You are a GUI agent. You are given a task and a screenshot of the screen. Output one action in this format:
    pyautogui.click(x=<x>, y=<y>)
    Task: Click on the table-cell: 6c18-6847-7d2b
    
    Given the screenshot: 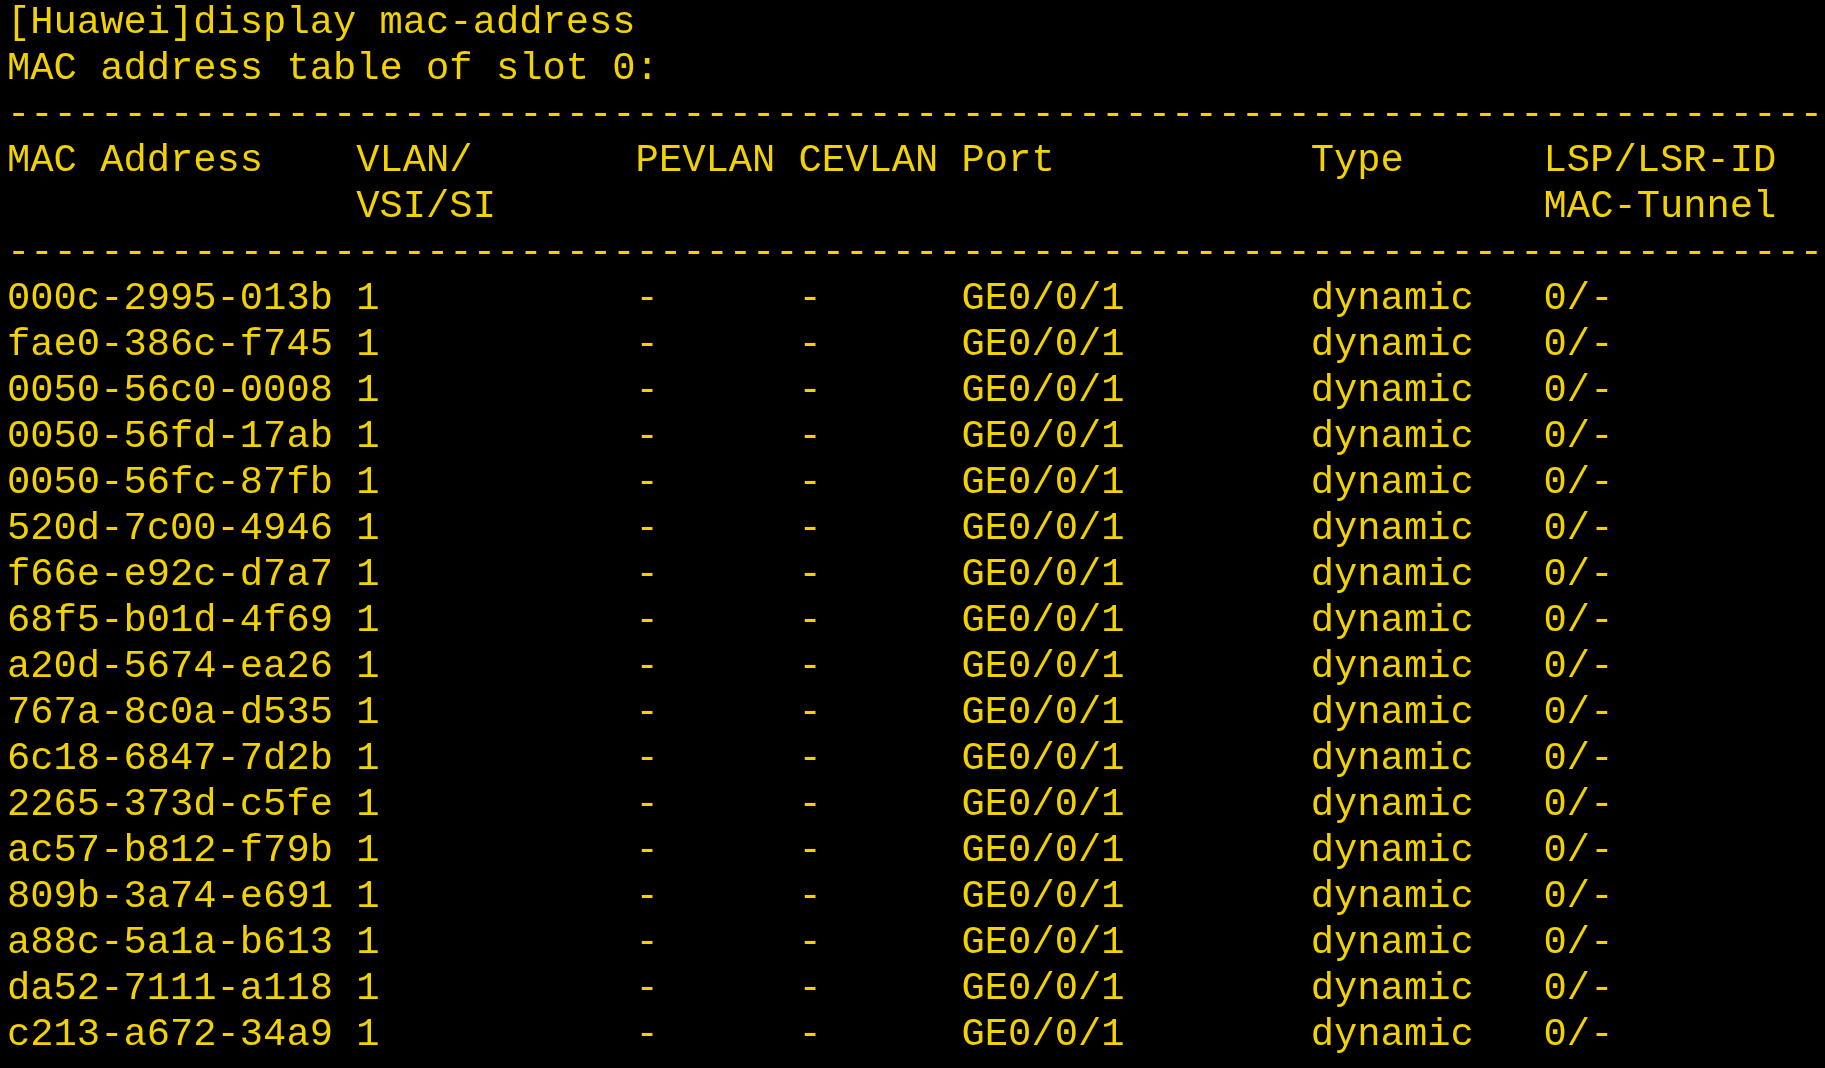 What is the action you would take?
    pyautogui.click(x=170, y=759)
    